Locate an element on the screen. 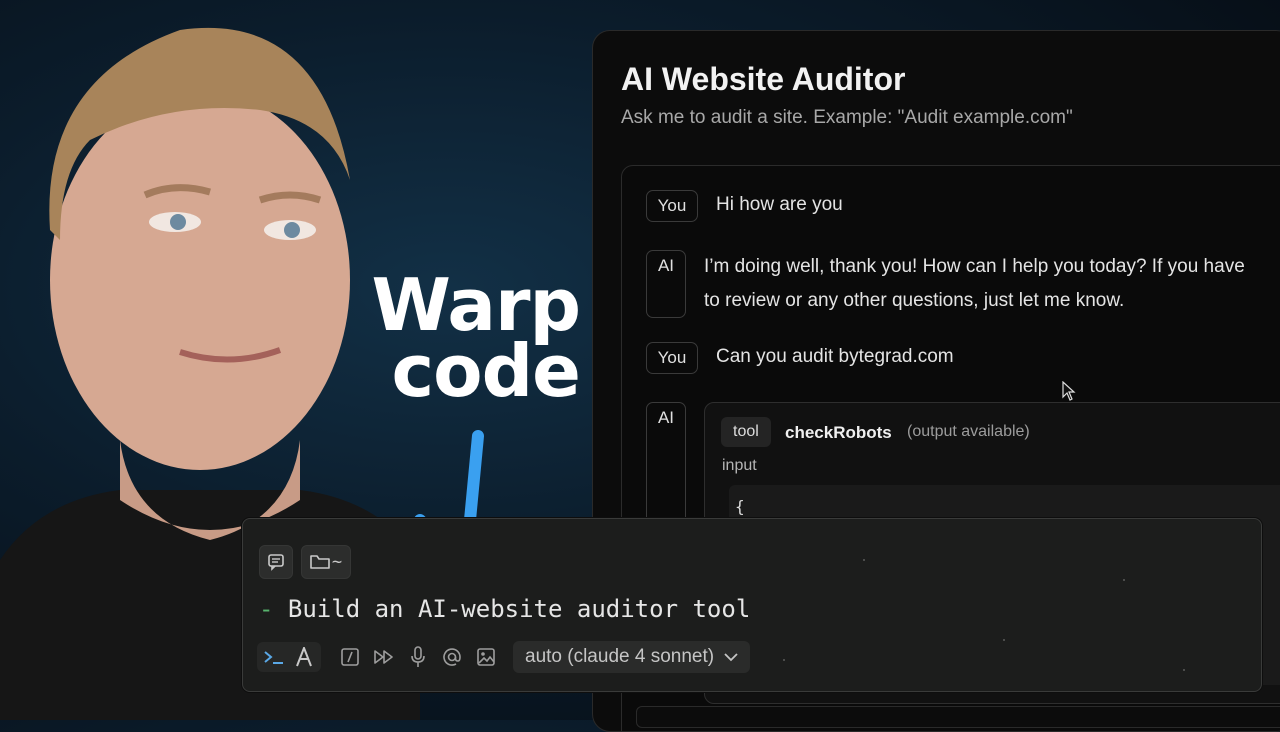  secondary-input-strip is located at coordinates (958, 717).